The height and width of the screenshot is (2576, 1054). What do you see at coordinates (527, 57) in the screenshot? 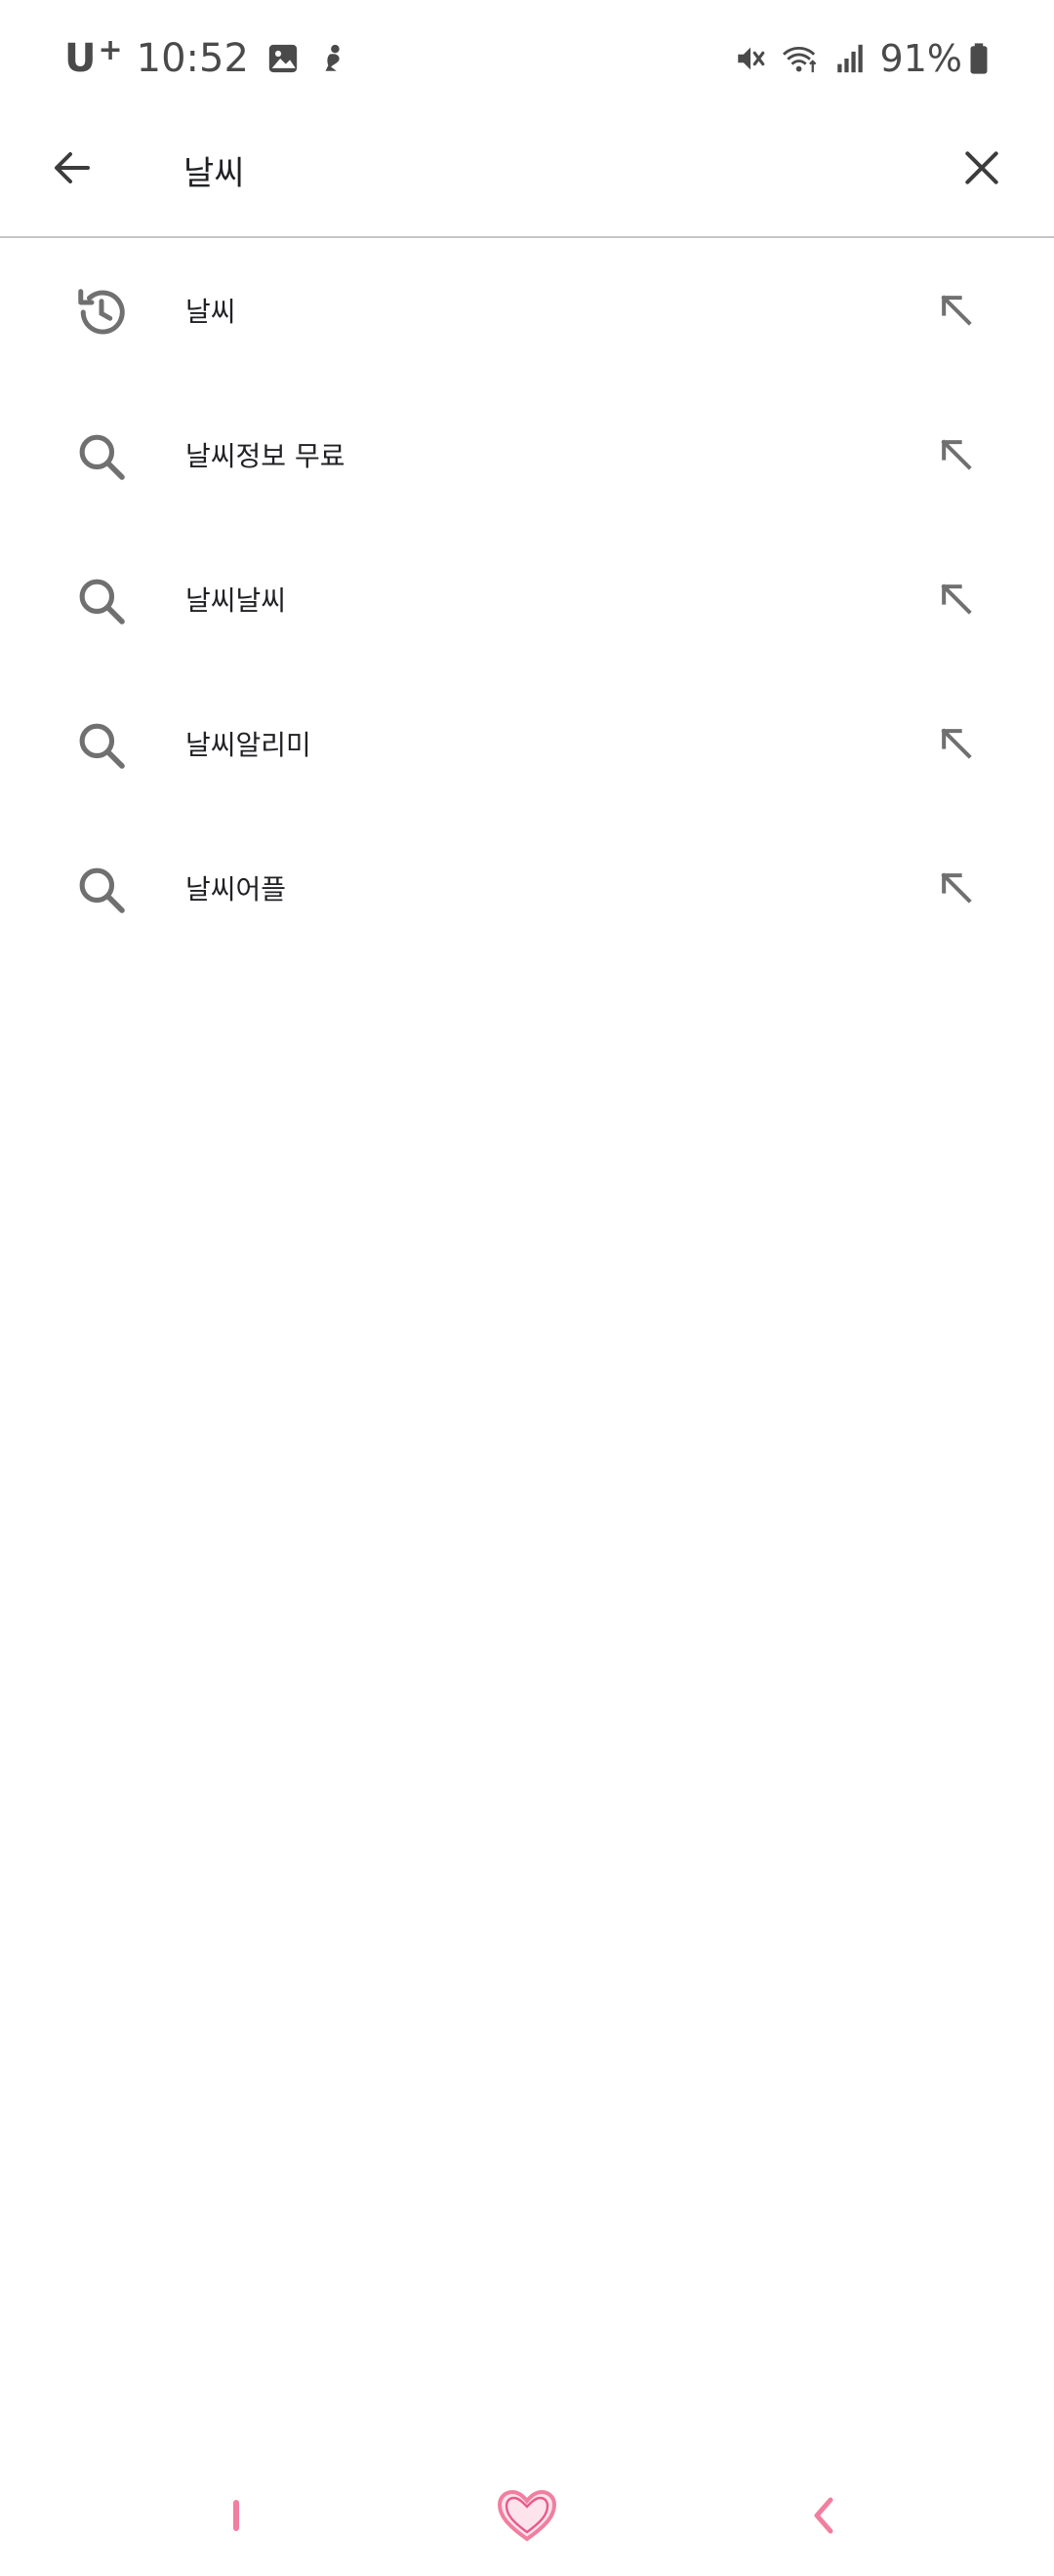
I see `status-bar: U + 10:52 91%` at bounding box center [527, 57].